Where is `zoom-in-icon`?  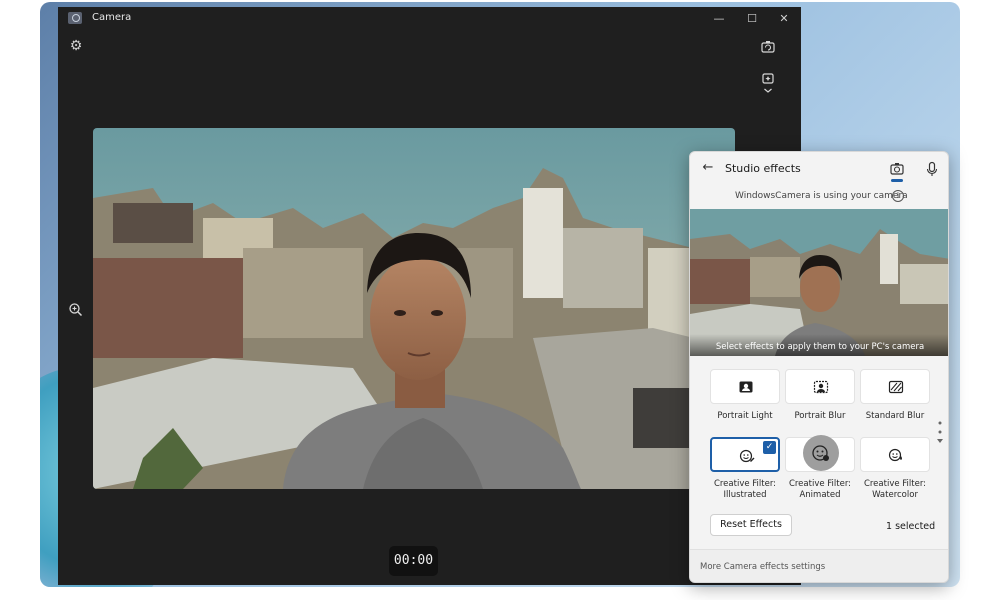 zoom-in-icon is located at coordinates (76, 310).